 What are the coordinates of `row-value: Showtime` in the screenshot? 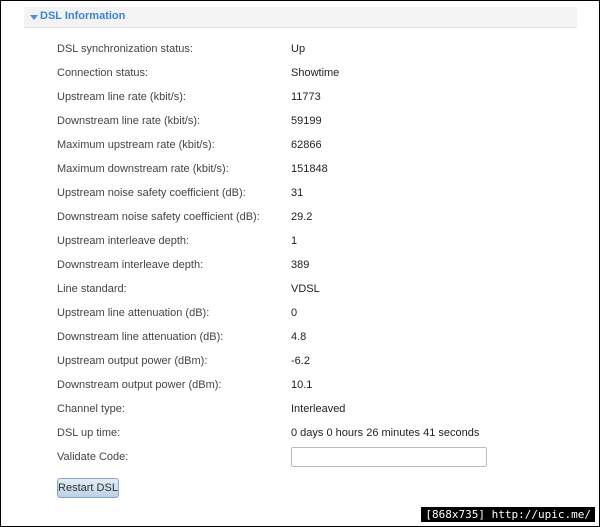 It's located at (315, 73).